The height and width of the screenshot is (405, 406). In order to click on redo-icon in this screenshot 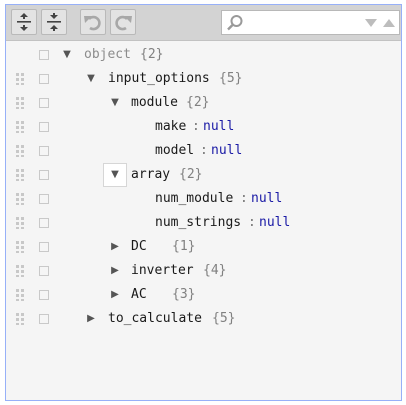, I will do `click(123, 23)`.